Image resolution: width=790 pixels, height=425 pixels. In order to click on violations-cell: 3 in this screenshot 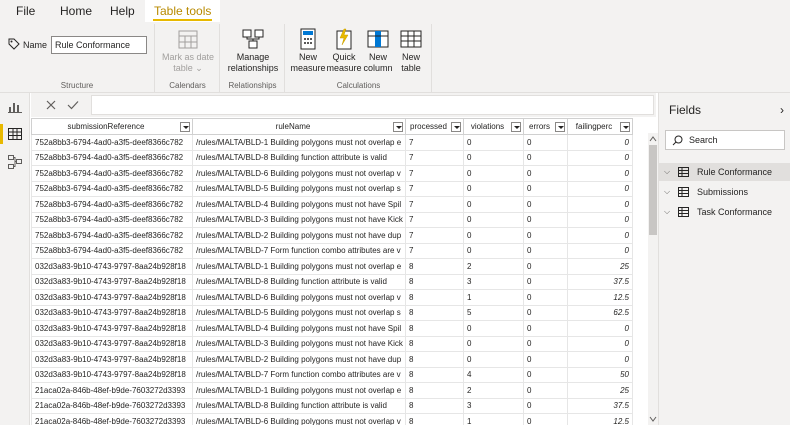, I will do `click(493, 281)`.